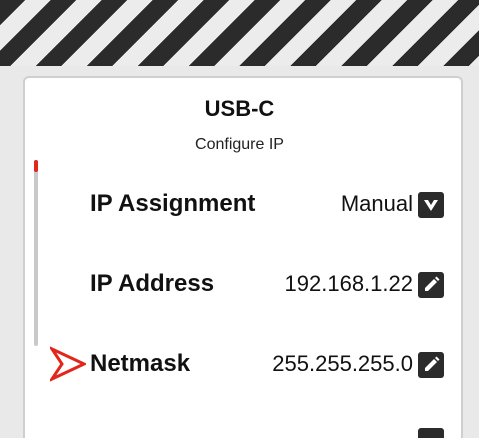 The height and width of the screenshot is (438, 479). Describe the element at coordinates (239, 108) in the screenshot. I see `page-title: USB-C` at that location.